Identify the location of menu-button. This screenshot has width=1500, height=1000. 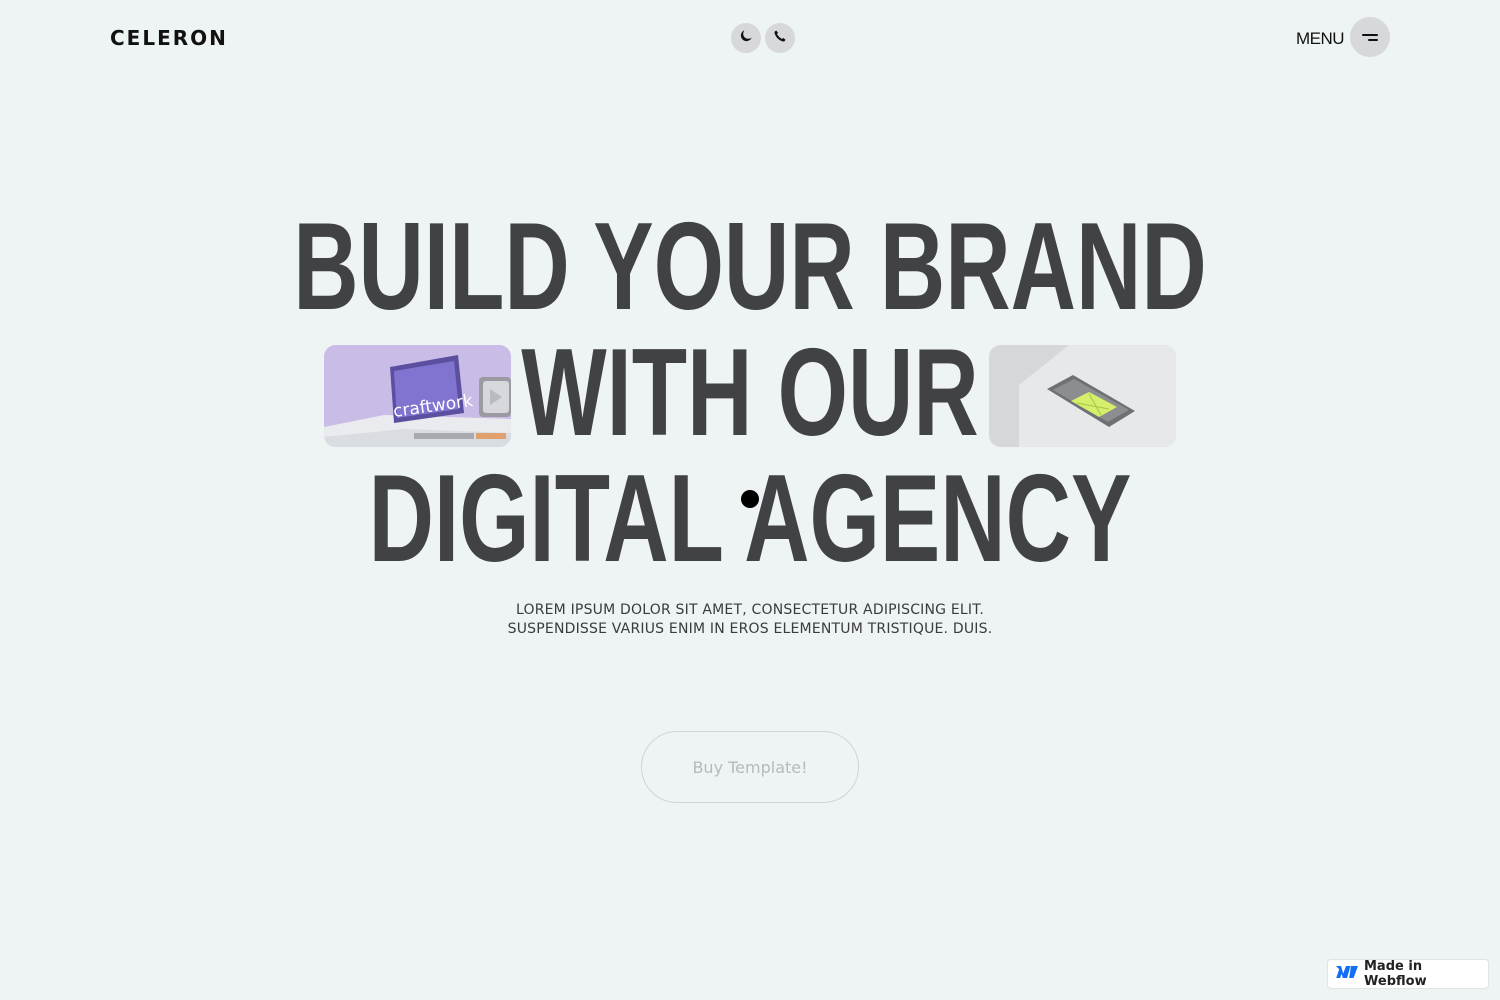
(1370, 37).